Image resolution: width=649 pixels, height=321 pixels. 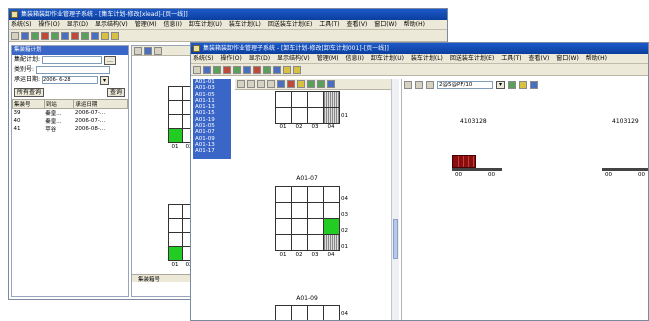 What do you see at coordinates (115, 92) in the screenshot?
I see `query-button: 查询` at bounding box center [115, 92].